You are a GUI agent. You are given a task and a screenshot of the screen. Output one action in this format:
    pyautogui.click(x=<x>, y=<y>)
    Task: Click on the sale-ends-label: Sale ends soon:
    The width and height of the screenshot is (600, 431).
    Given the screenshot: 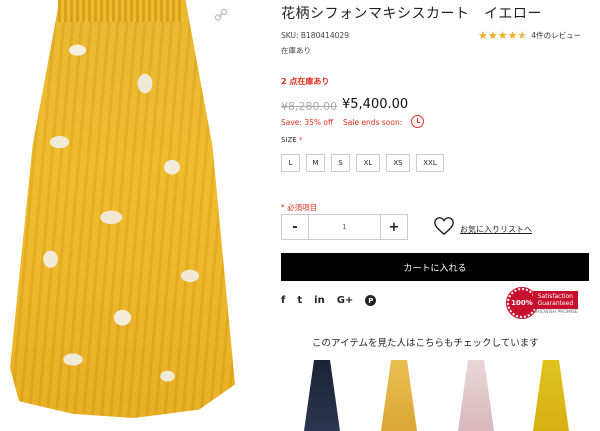 What is the action you would take?
    pyautogui.click(x=373, y=122)
    